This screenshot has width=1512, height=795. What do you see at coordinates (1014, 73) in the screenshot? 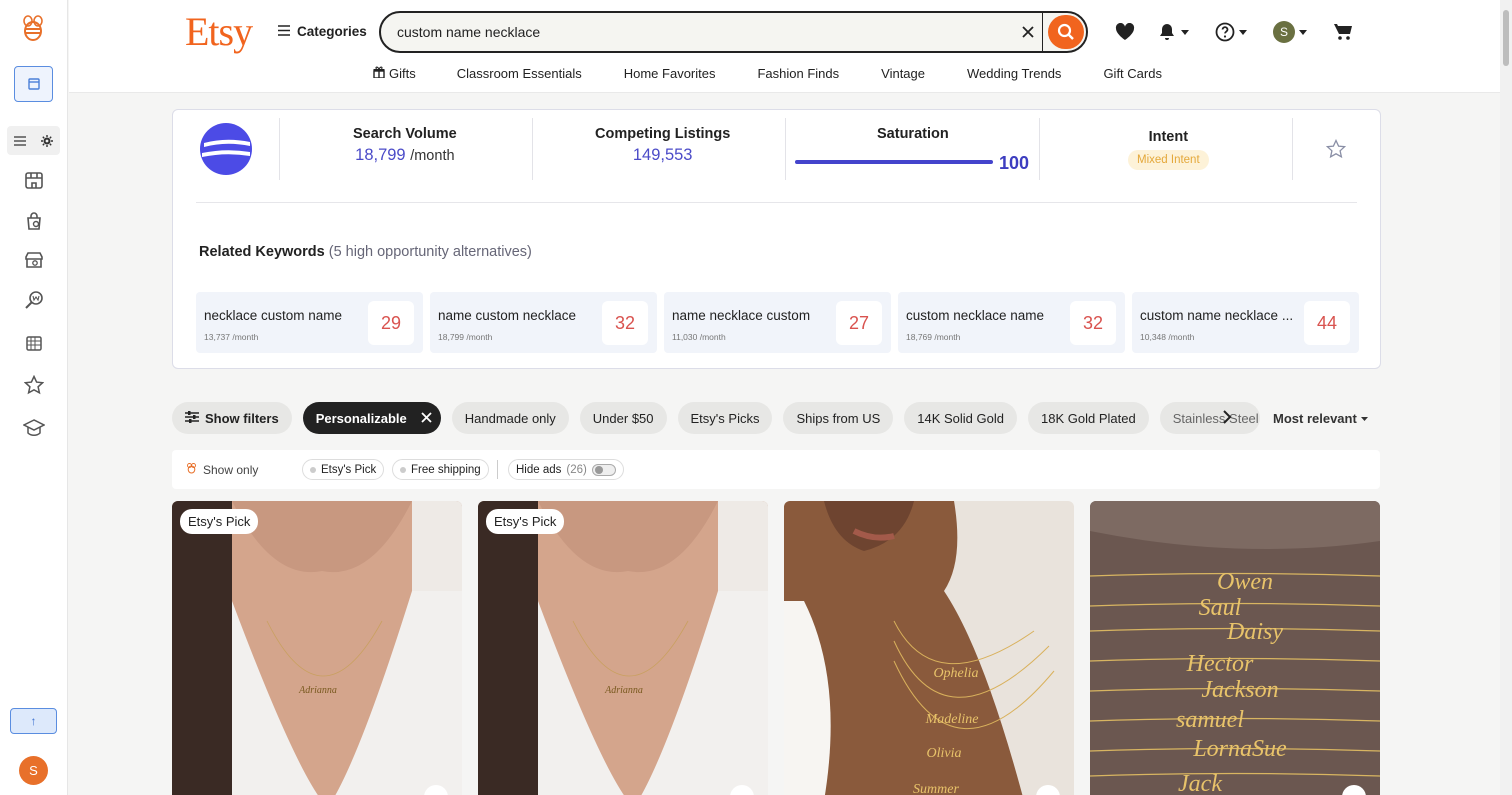
I see `nav-wedding-trends: Wedding Trends` at bounding box center [1014, 73].